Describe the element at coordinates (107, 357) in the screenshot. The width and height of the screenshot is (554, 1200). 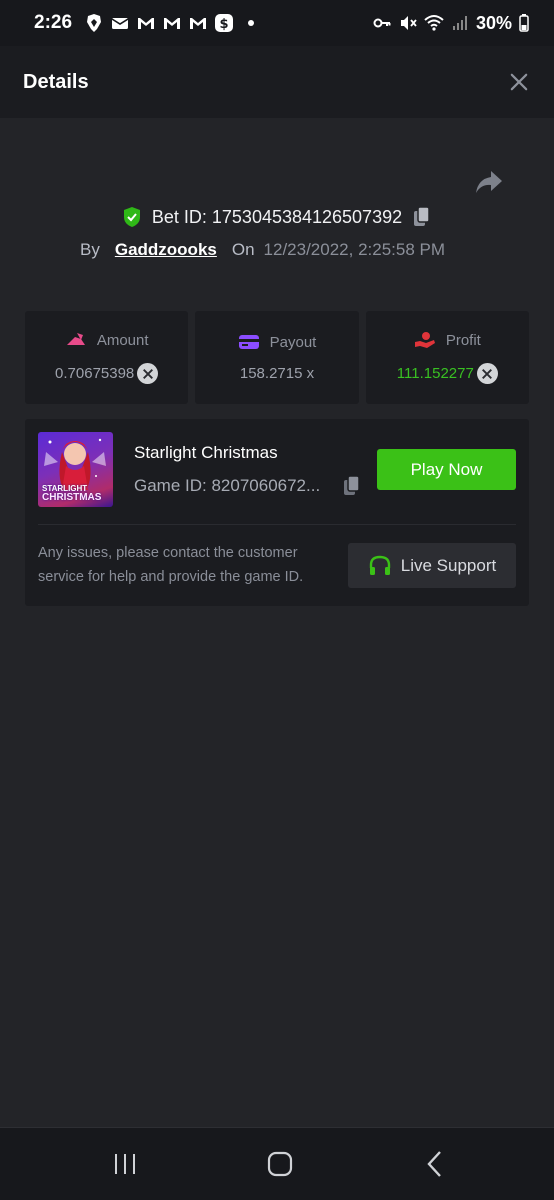
I see `stat-amount: Amount 0.70675398` at that location.